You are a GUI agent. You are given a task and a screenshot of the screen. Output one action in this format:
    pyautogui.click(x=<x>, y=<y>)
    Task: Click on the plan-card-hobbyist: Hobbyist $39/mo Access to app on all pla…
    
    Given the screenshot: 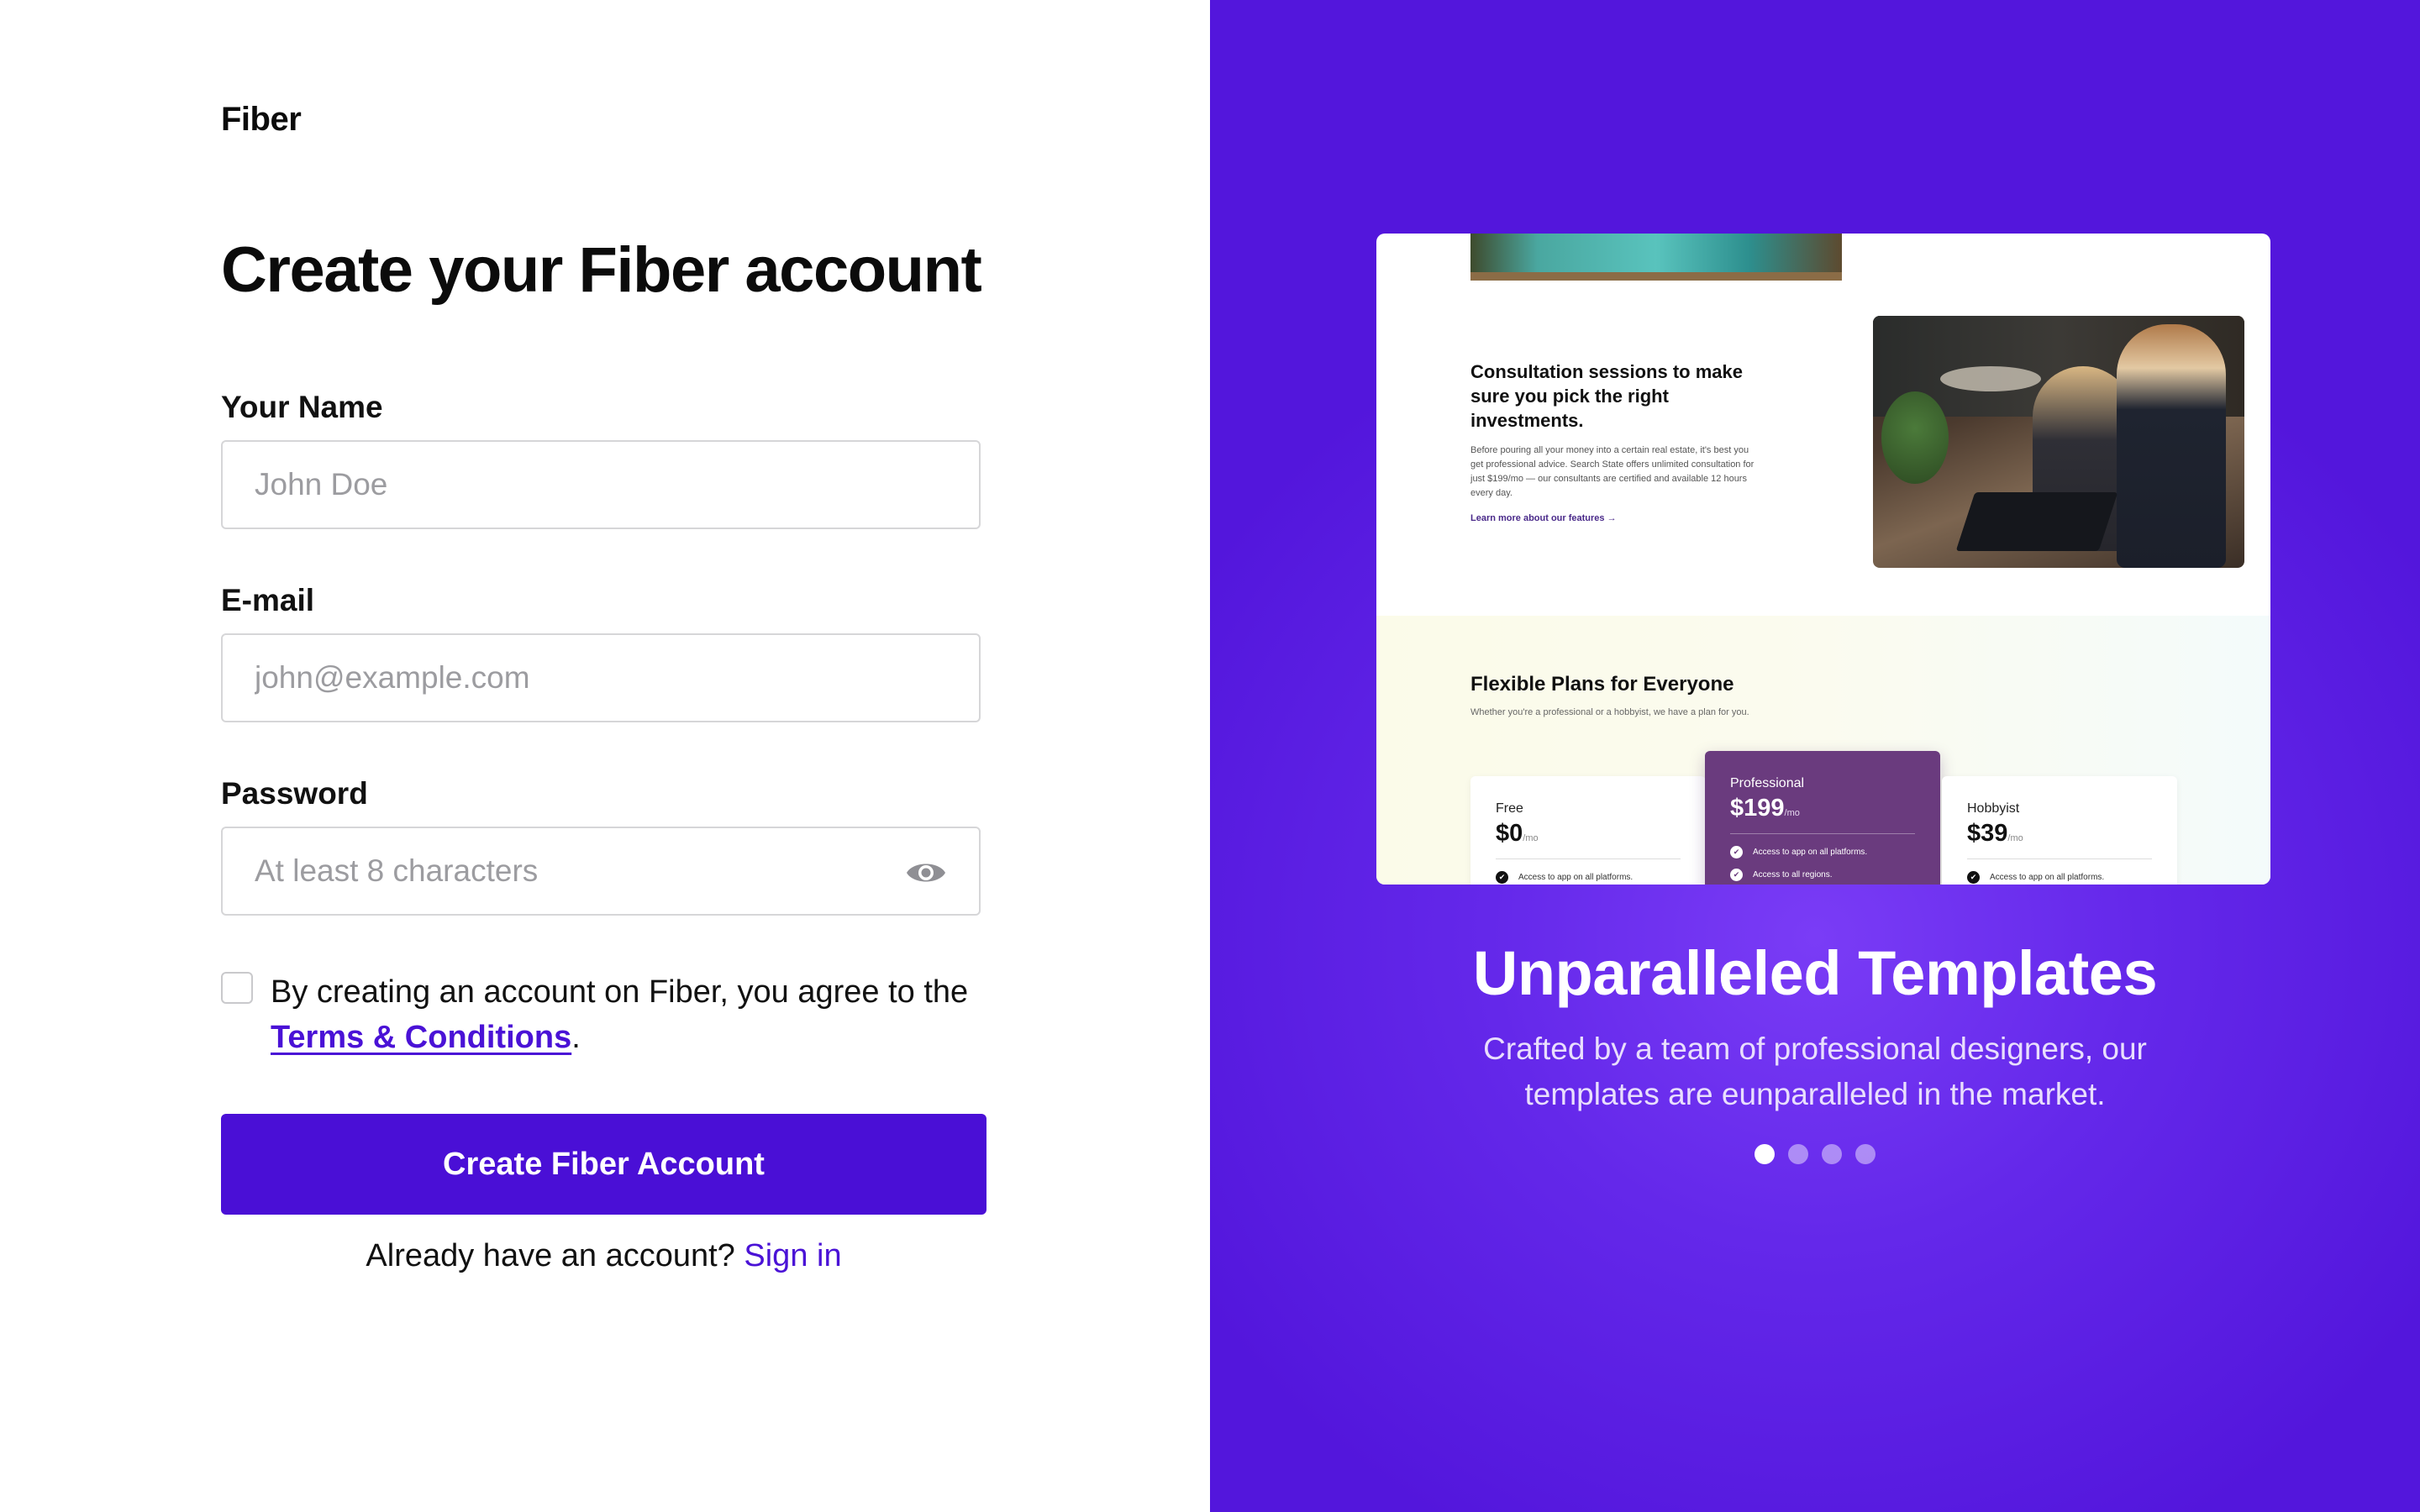 What is the action you would take?
    pyautogui.click(x=2059, y=830)
    